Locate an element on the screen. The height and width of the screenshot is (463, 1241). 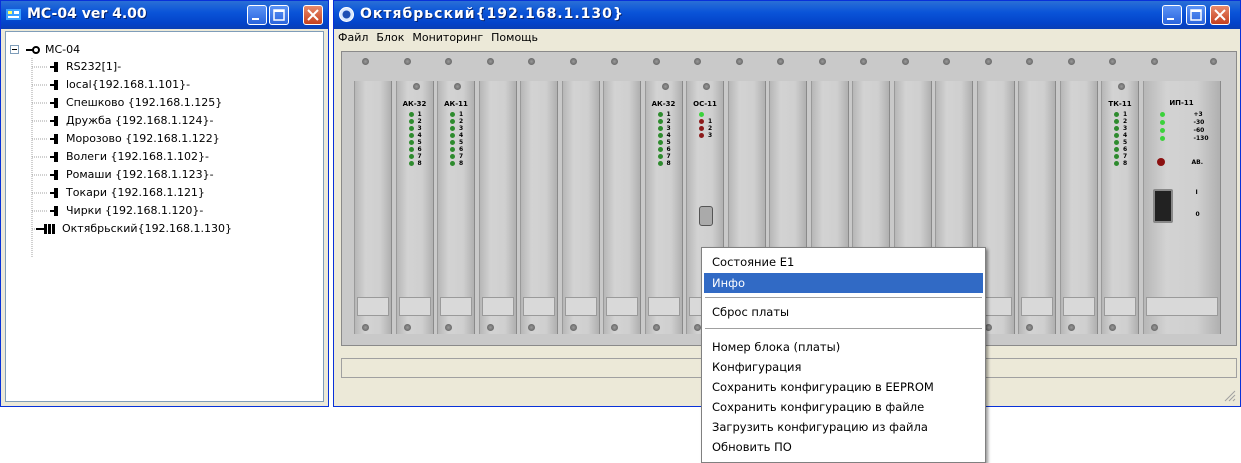
rack-slot: АК-11 1 2 3 4 5 6 7 8 is located at coordinates (456, 196).